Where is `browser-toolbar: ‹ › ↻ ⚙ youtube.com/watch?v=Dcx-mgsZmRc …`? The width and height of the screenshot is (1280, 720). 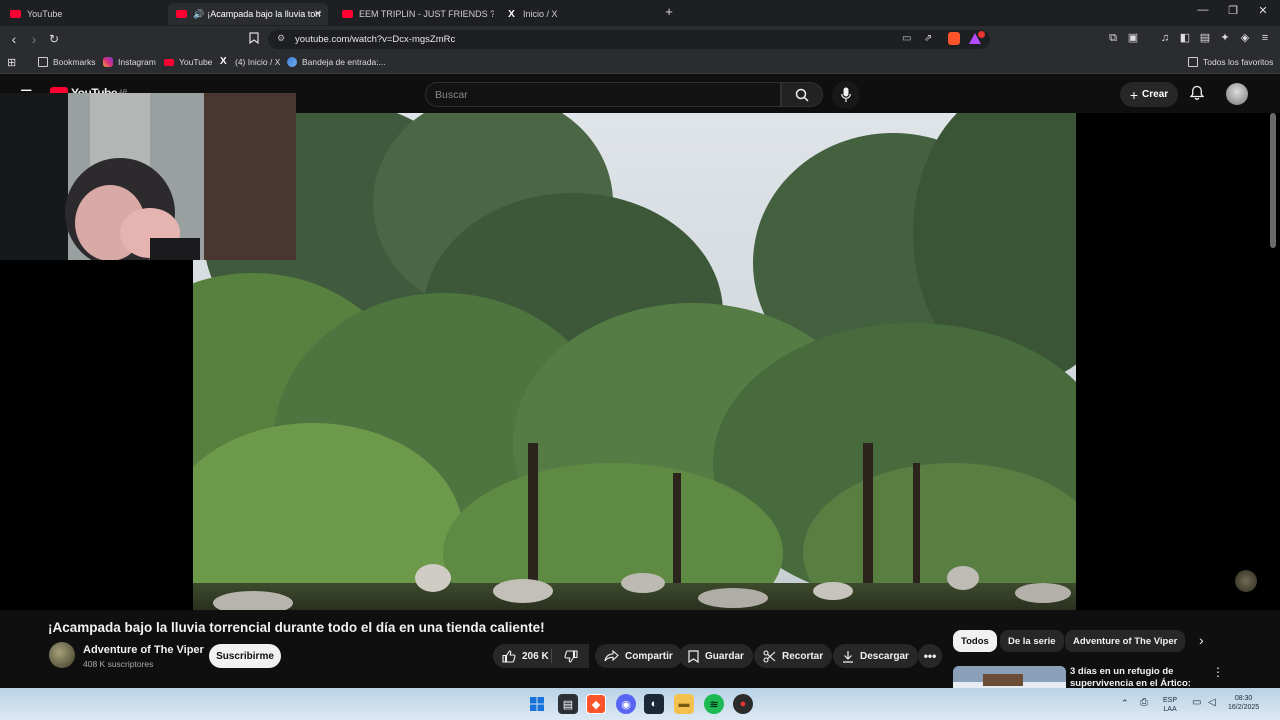 browser-toolbar: ‹ › ↻ ⚙ youtube.com/watch?v=Dcx-mgsZmRc … is located at coordinates (640, 39).